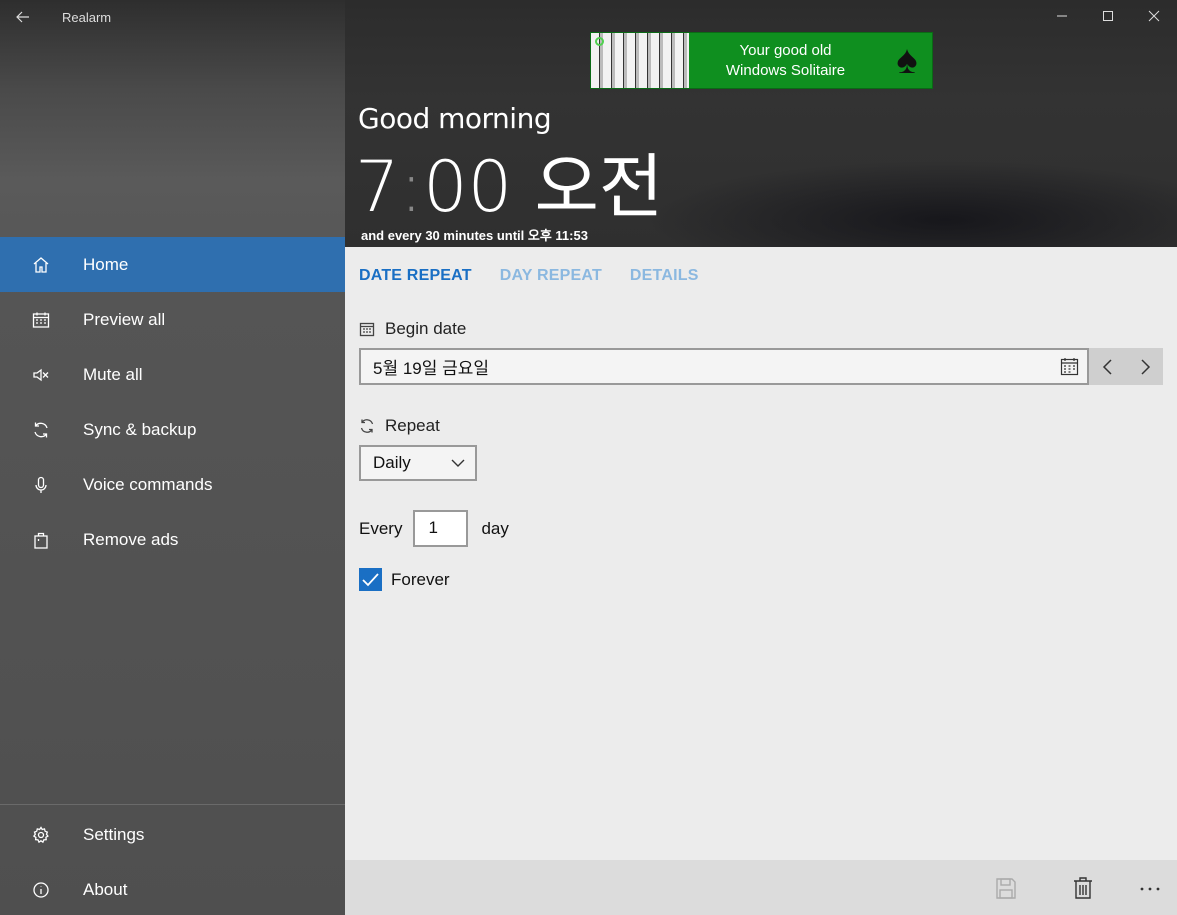 The width and height of the screenshot is (1177, 915). I want to click on interval-row: Every 1 day, so click(434, 528).